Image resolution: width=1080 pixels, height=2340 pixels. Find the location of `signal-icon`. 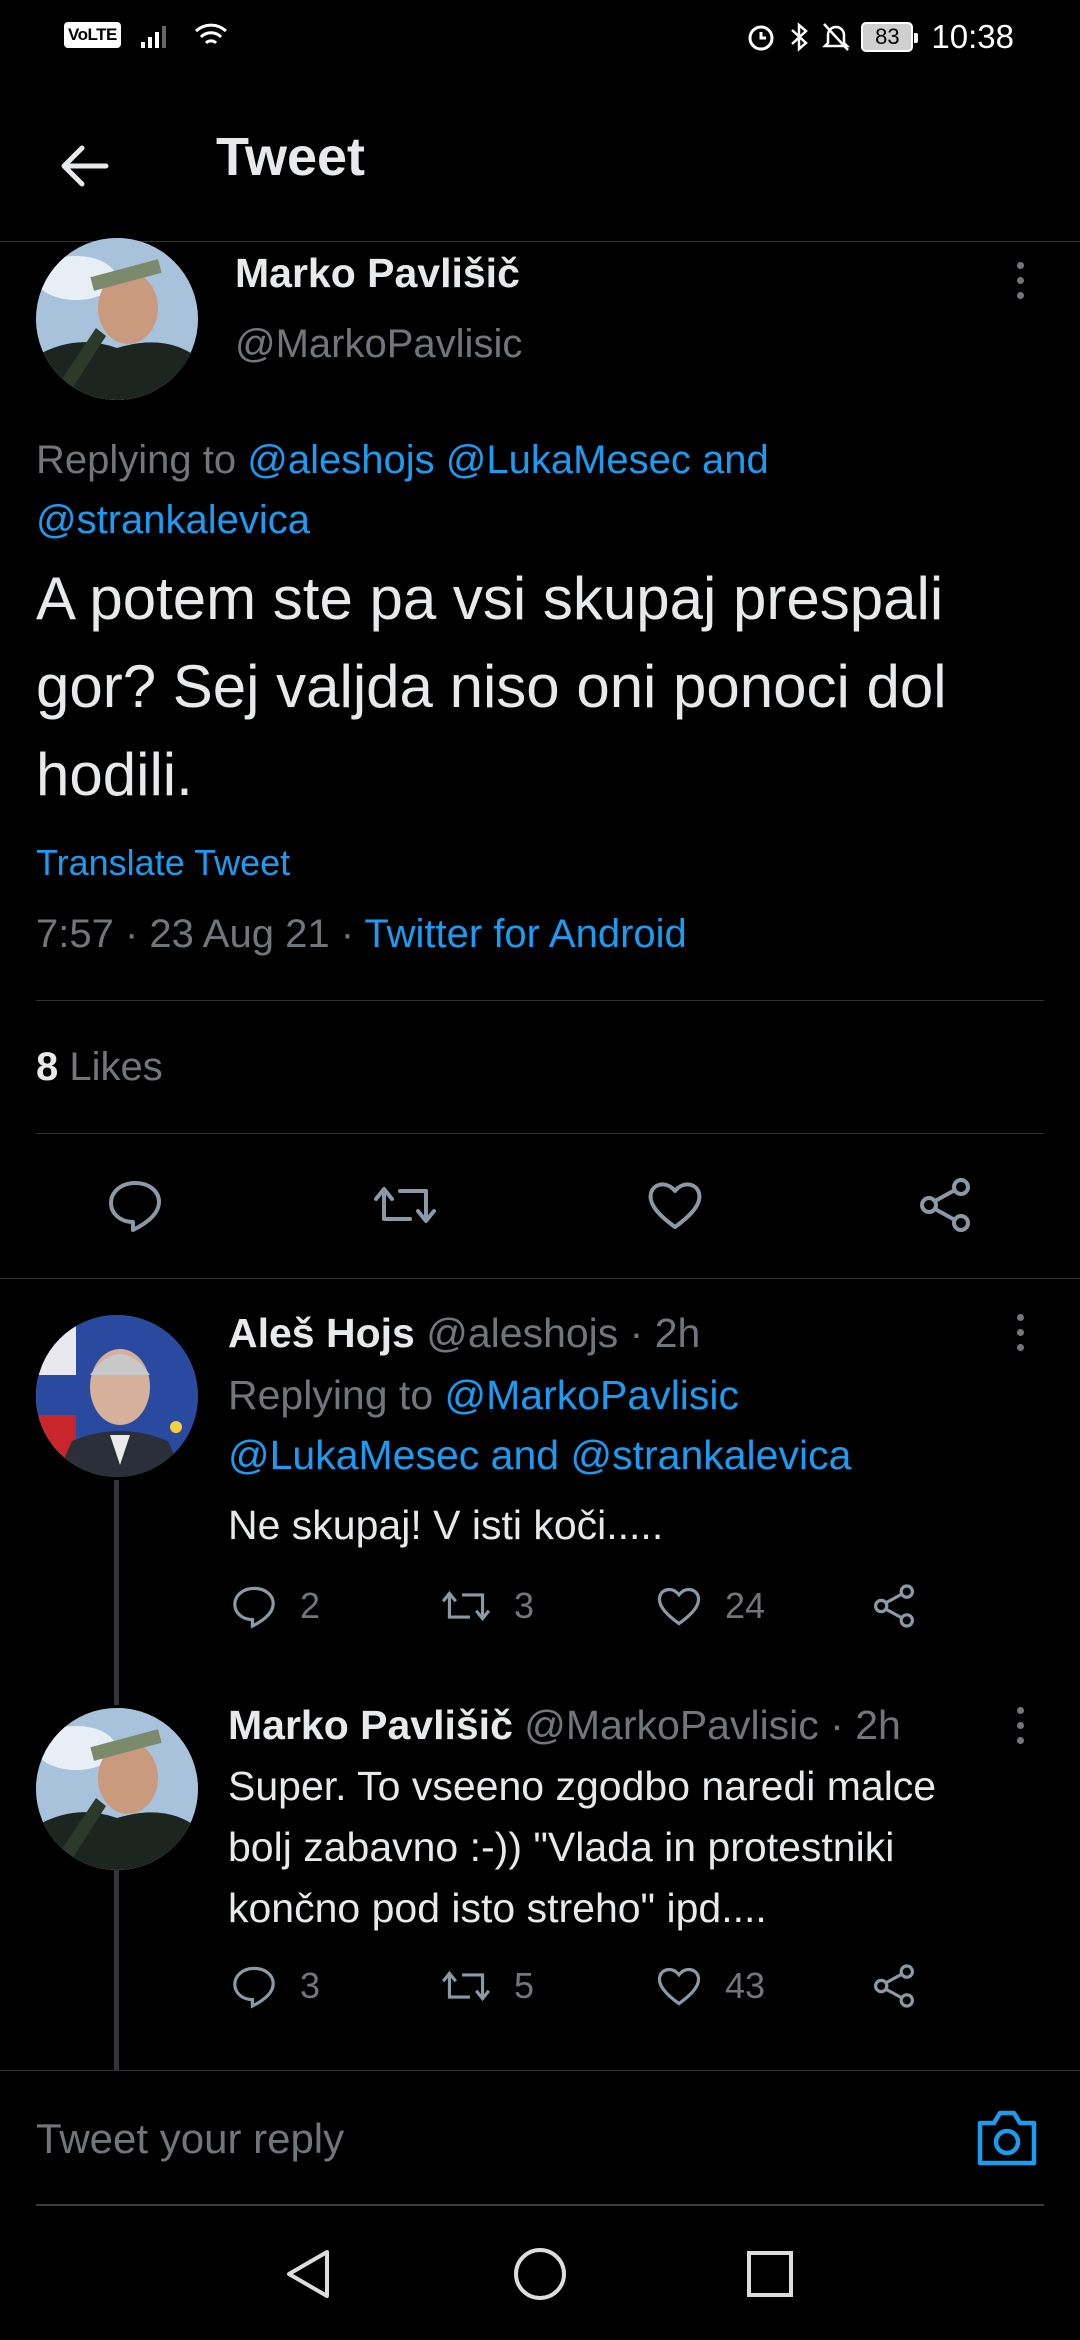

signal-icon is located at coordinates (153, 37).